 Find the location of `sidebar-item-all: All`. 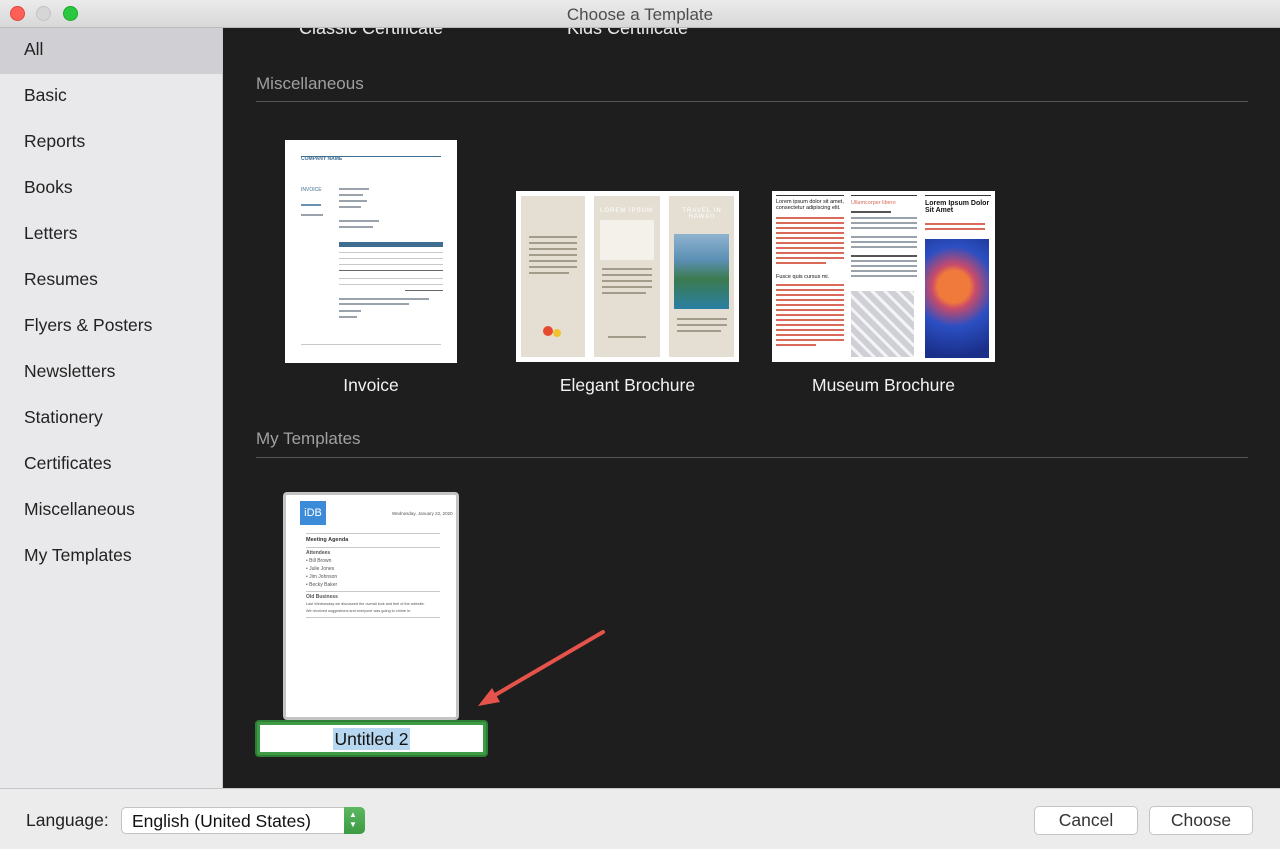

sidebar-item-all: All is located at coordinates (111, 51).